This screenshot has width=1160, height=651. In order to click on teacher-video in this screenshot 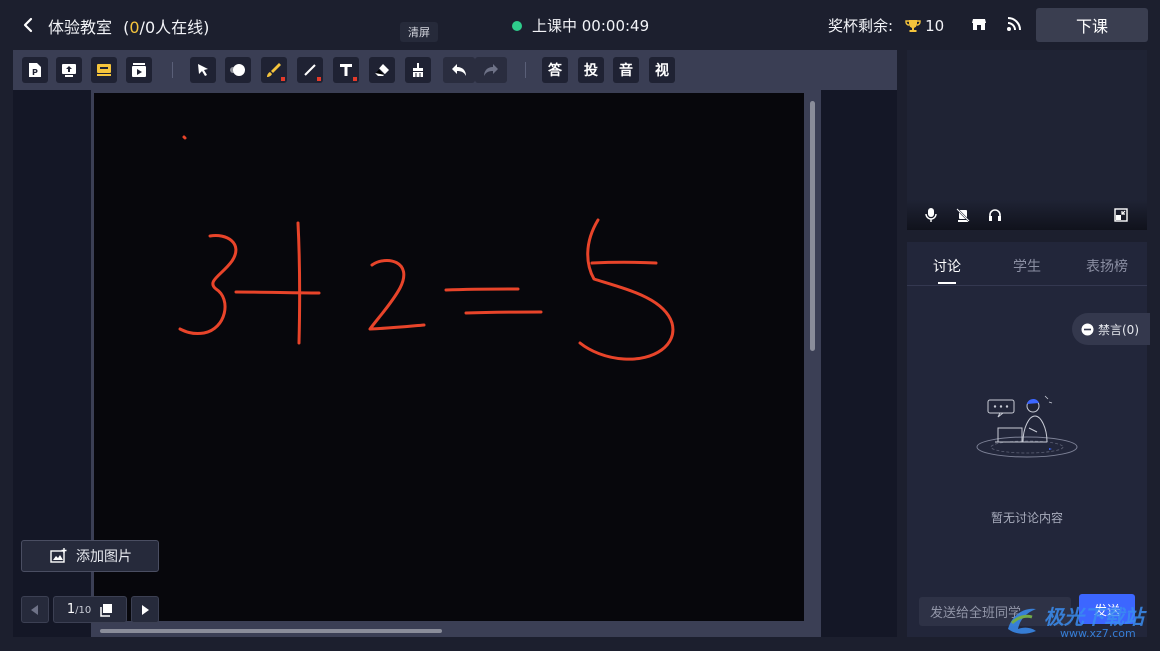, I will do `click(1027, 140)`.